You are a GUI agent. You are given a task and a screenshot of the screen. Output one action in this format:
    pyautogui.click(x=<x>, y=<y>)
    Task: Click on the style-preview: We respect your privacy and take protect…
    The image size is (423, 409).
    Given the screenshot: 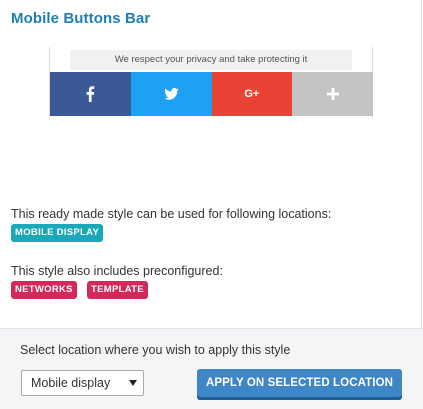 What is the action you would take?
    pyautogui.click(x=211, y=82)
    